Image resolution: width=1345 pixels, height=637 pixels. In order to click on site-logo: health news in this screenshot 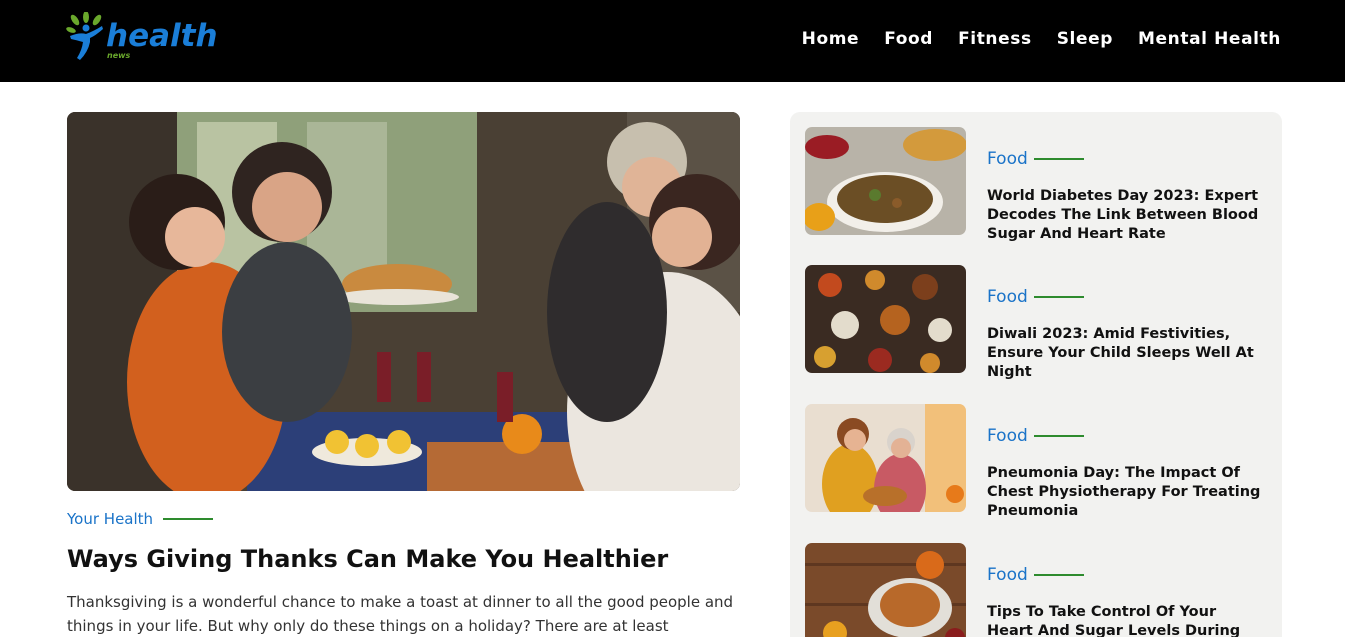, I will do `click(146, 38)`.